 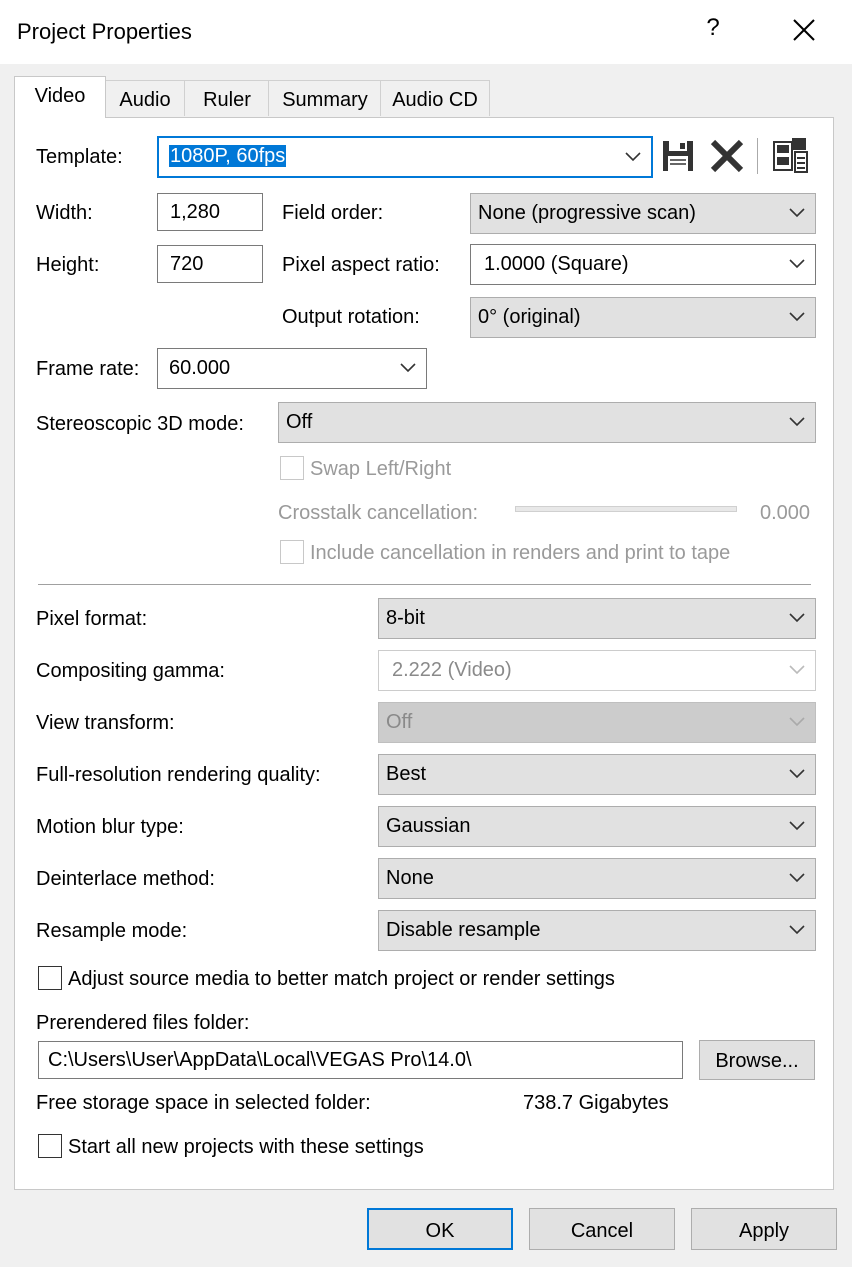 I want to click on frame-rate-combo: 60.000, so click(x=292, y=368).